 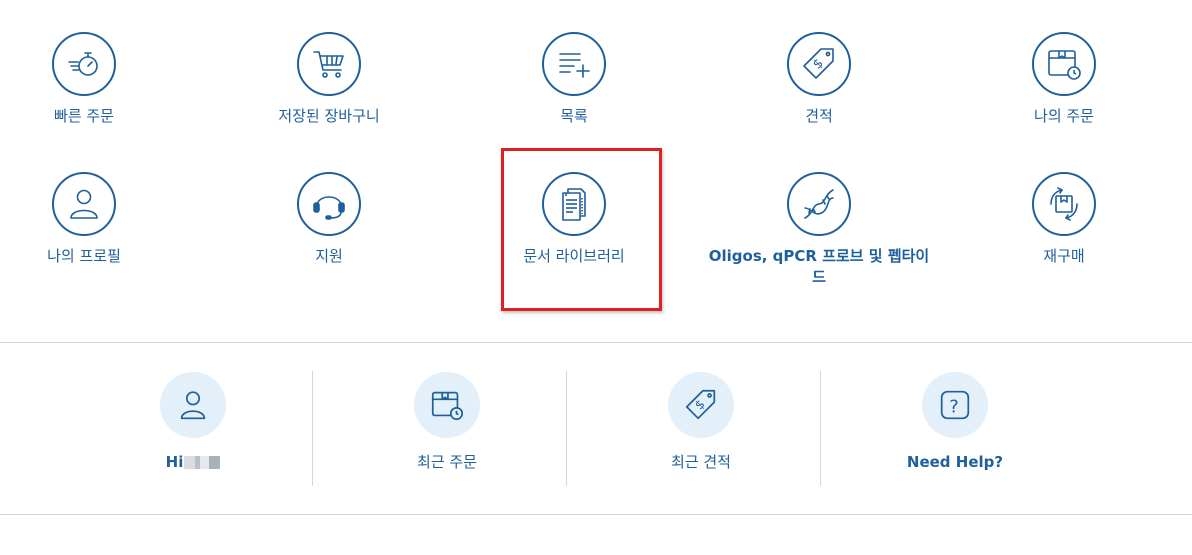 What do you see at coordinates (329, 256) in the screenshot?
I see `tile-label: 지원` at bounding box center [329, 256].